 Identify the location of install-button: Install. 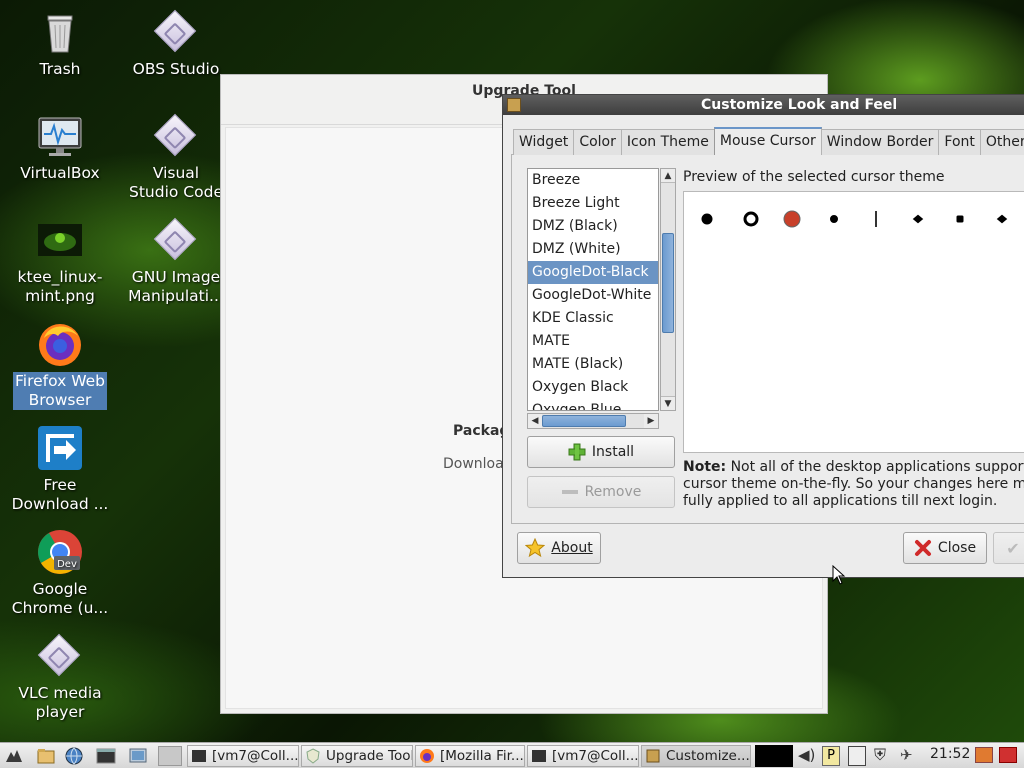
(601, 452).